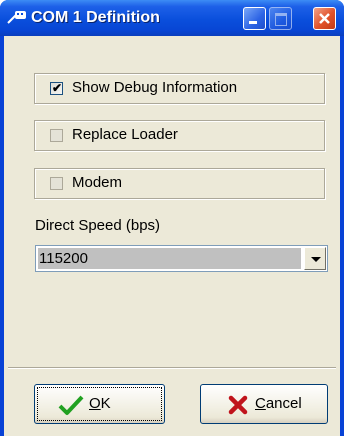 The width and height of the screenshot is (344, 436). Describe the element at coordinates (179, 183) in the screenshot. I see `option-modem: Modem` at that location.